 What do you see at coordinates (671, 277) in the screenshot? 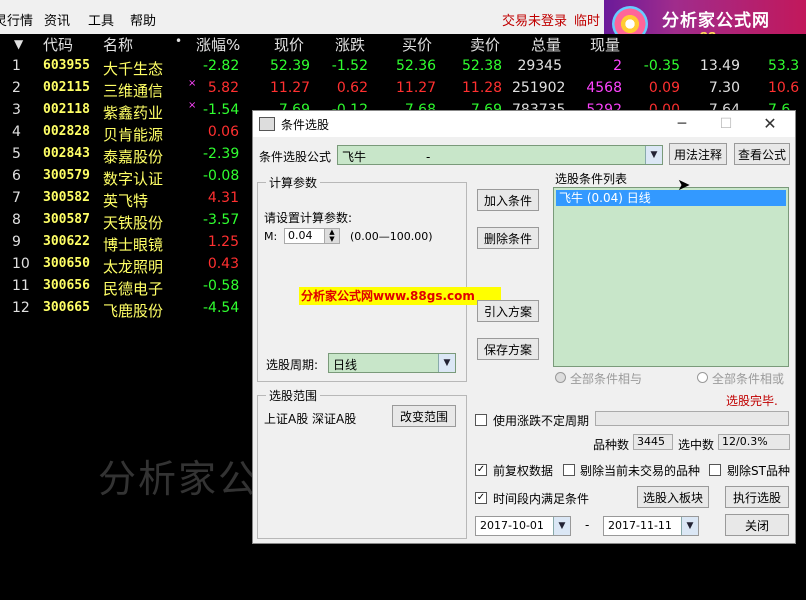
I see `condition-list: 飞牛 (0.04) 日线` at bounding box center [671, 277].